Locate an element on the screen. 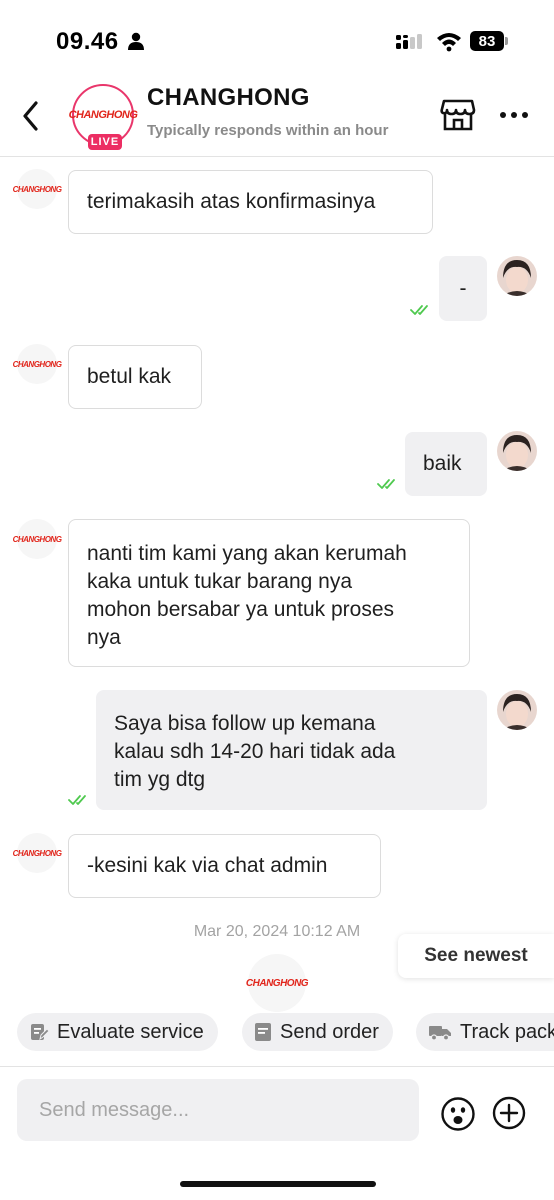 This screenshot has height=1200, width=554. message-text: - is located at coordinates (463, 288).